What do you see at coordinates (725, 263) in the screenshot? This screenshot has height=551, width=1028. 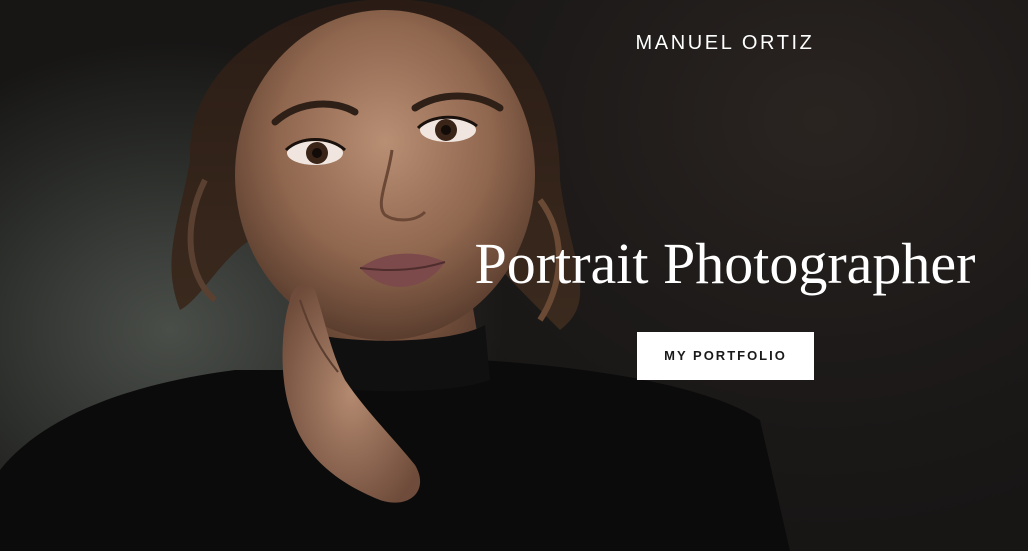 I see `hero-headline: Portrait Photographer` at bounding box center [725, 263].